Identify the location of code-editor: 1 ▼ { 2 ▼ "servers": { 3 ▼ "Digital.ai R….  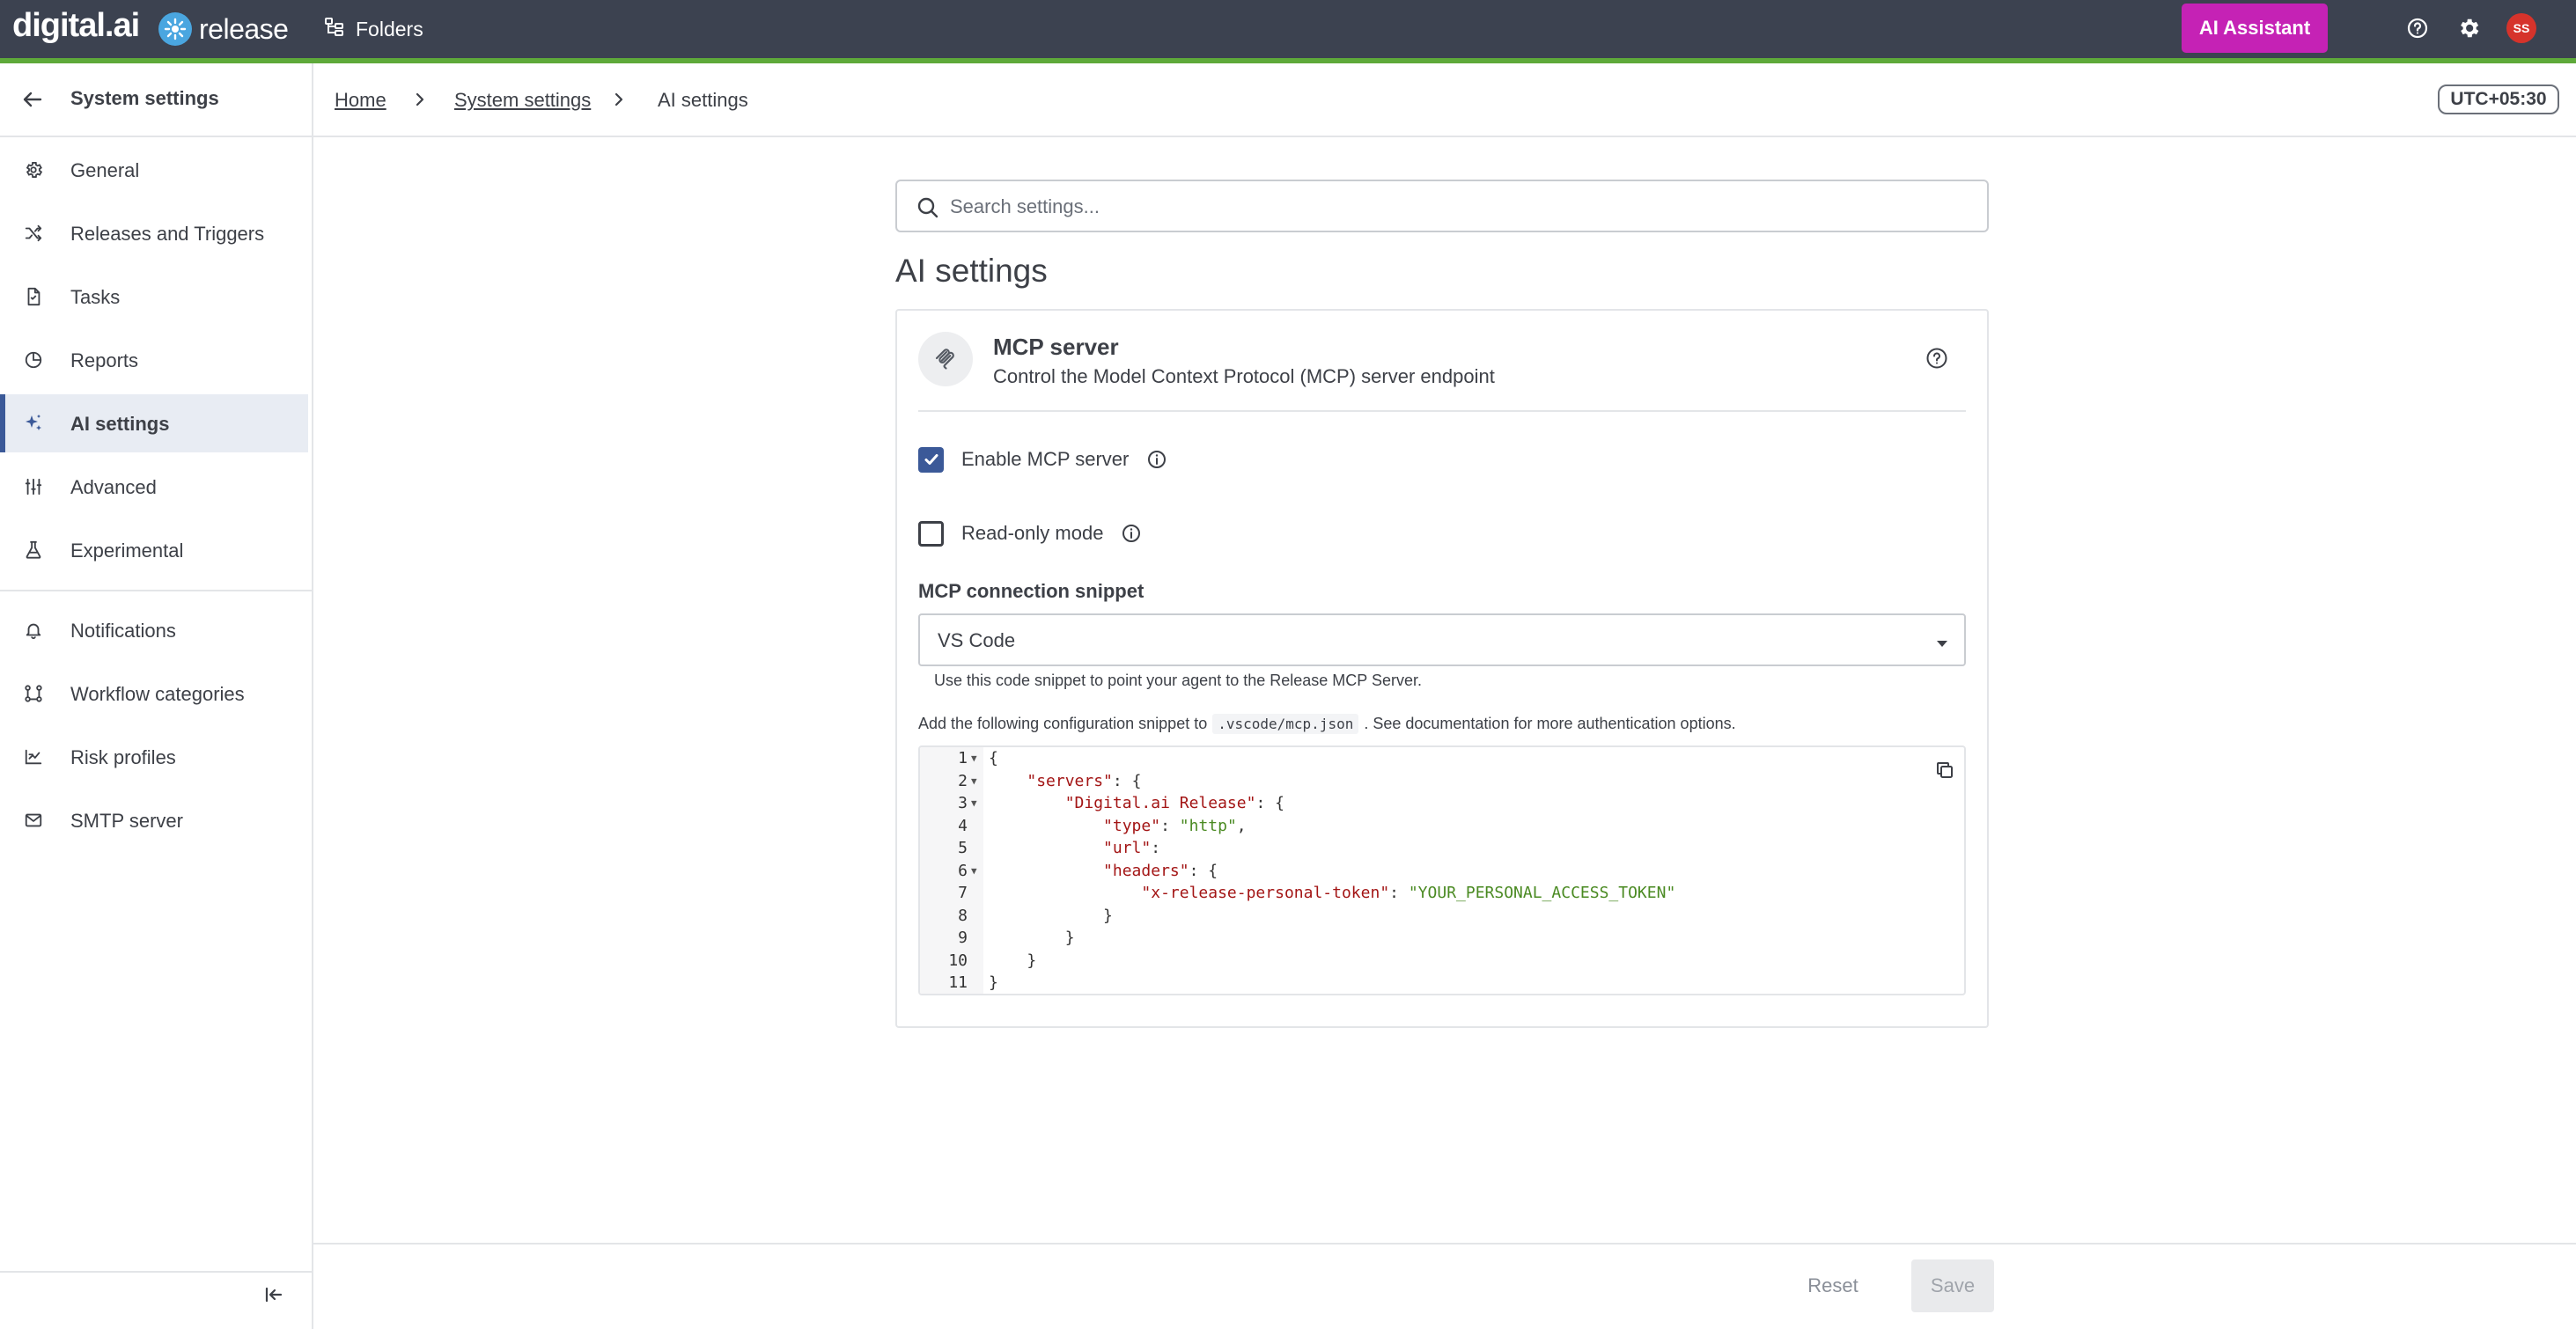
(1442, 870).